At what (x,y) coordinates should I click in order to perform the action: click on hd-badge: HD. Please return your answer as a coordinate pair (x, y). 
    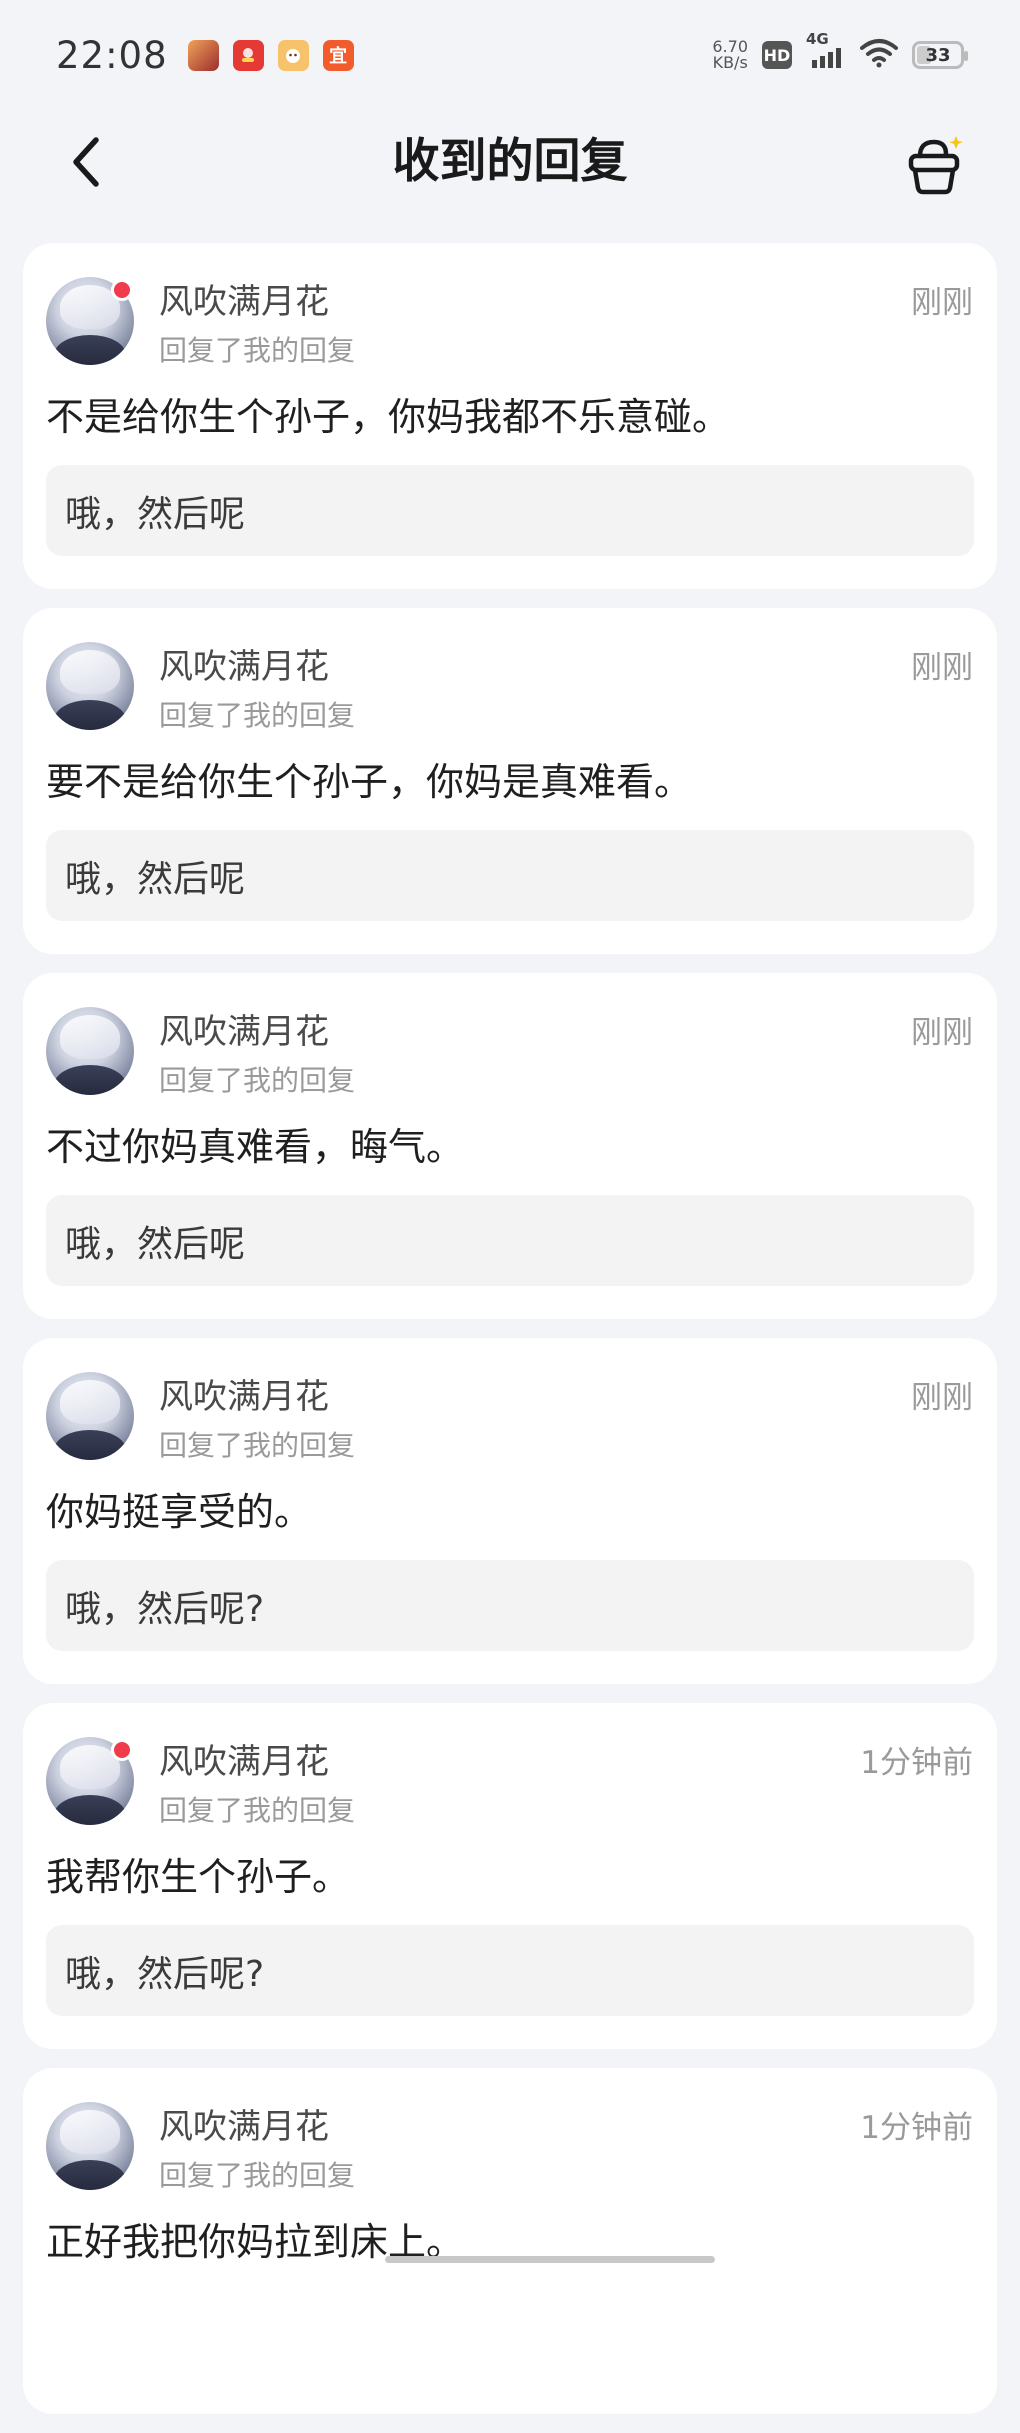
    Looking at the image, I should click on (777, 55).